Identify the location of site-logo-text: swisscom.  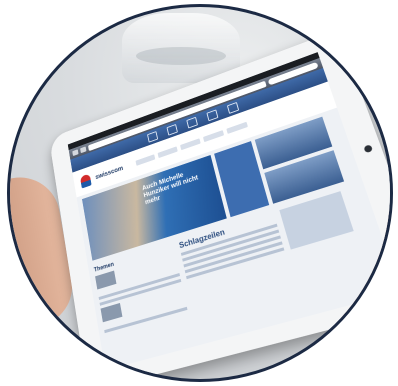
(109, 172).